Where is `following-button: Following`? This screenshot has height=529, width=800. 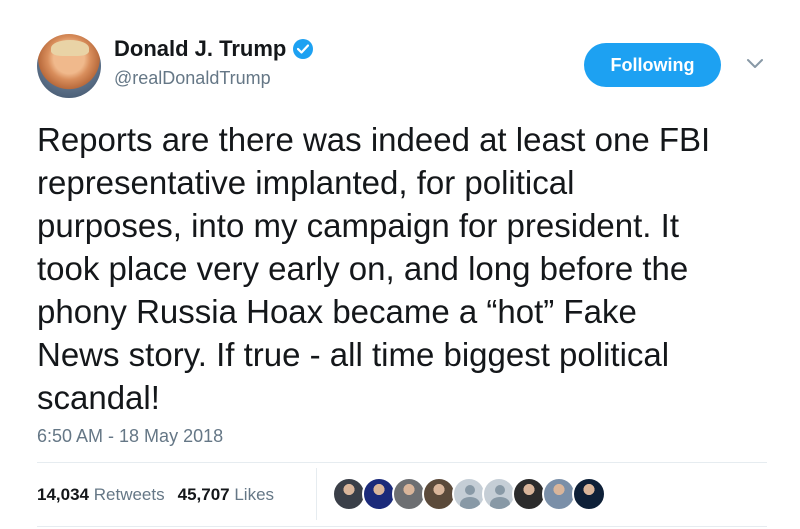 following-button: Following is located at coordinates (652, 65).